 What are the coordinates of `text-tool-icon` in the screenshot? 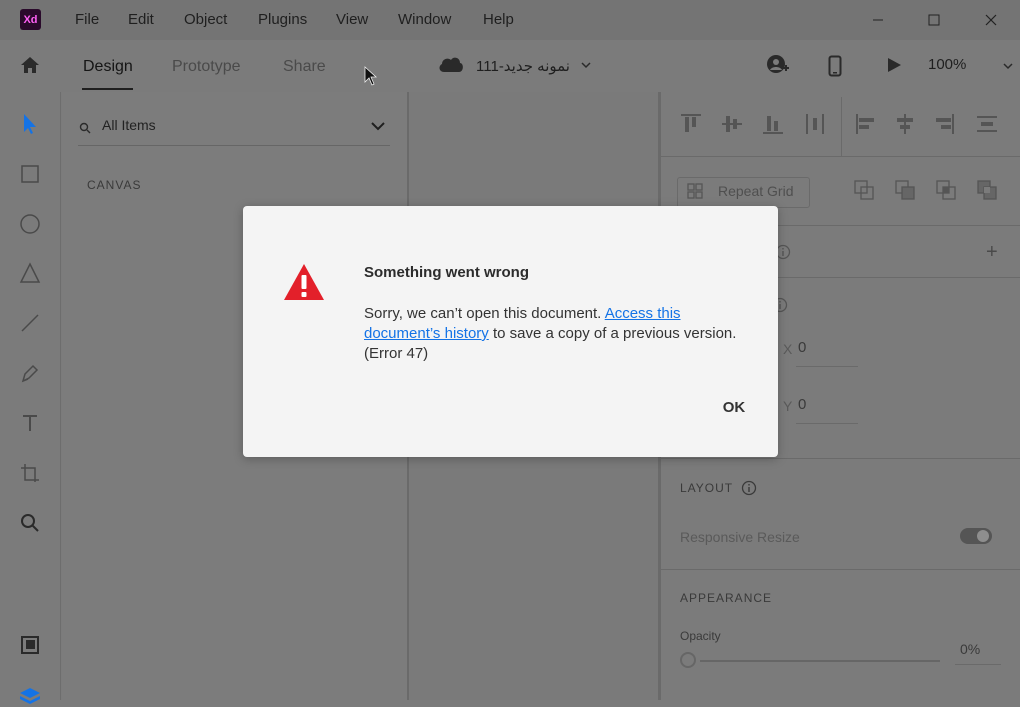 It's located at (30, 423).